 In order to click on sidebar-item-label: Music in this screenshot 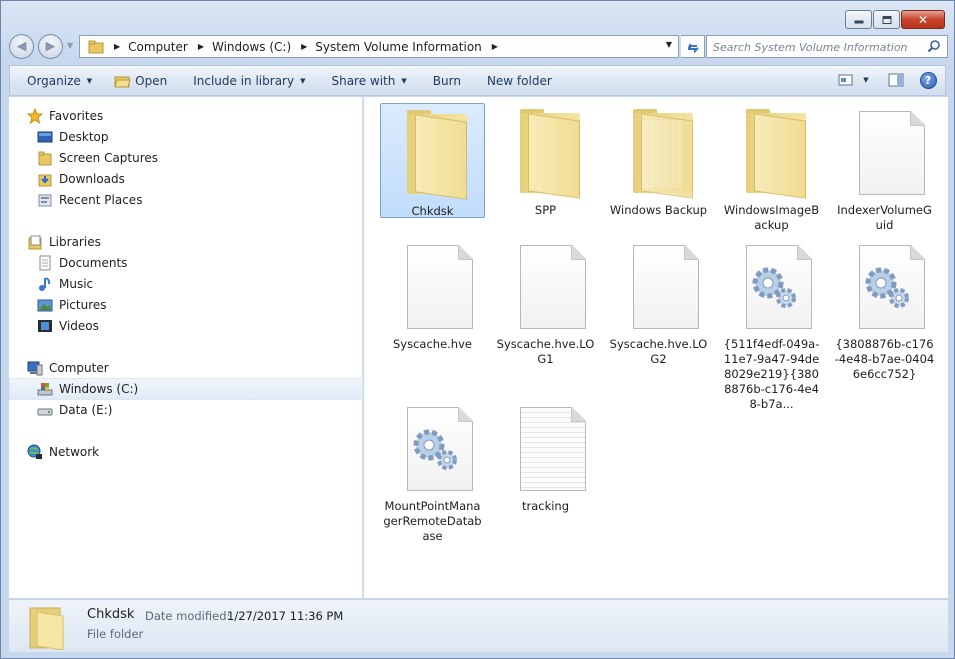, I will do `click(76, 284)`.